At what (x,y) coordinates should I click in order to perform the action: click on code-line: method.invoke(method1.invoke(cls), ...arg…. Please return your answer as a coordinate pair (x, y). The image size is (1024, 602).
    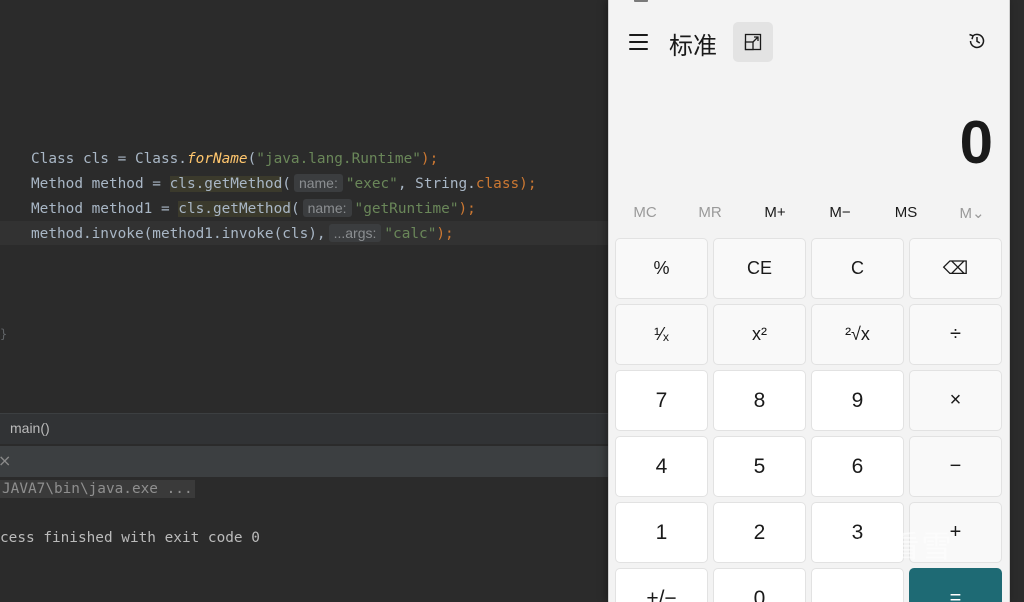
    Looking at the image, I should click on (283, 236).